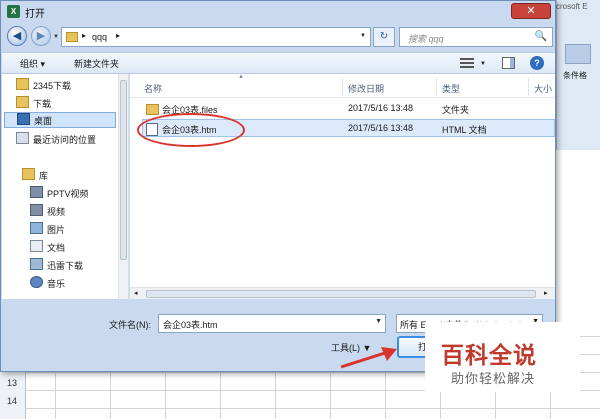 This screenshot has width=600, height=419. Describe the element at coordinates (11, 383) in the screenshot. I see `row-number: 13` at that location.